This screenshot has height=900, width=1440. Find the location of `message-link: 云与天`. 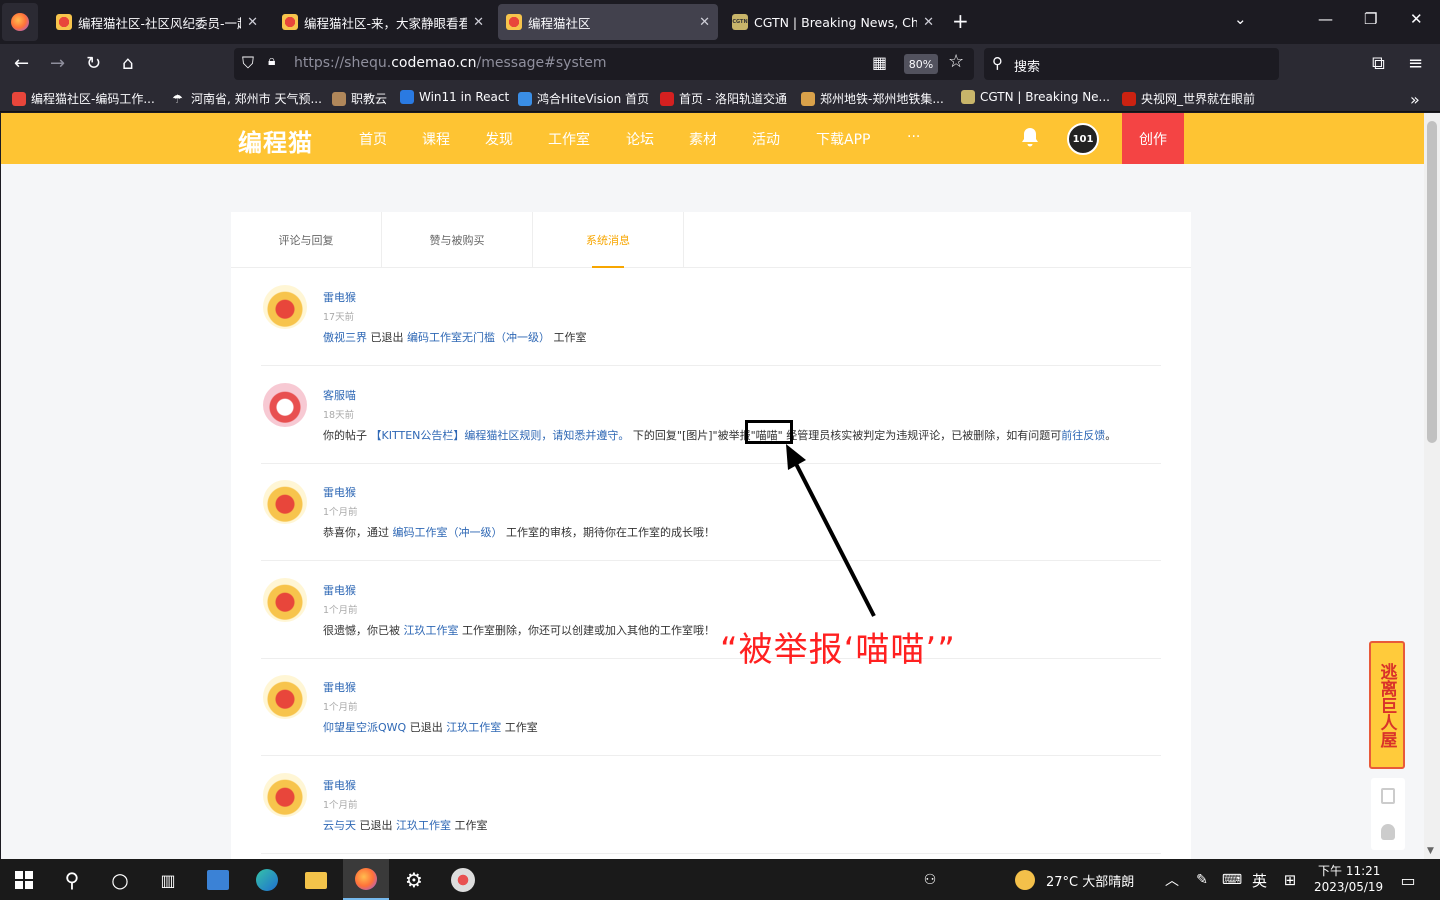

message-link: 云与天 is located at coordinates (339, 825).